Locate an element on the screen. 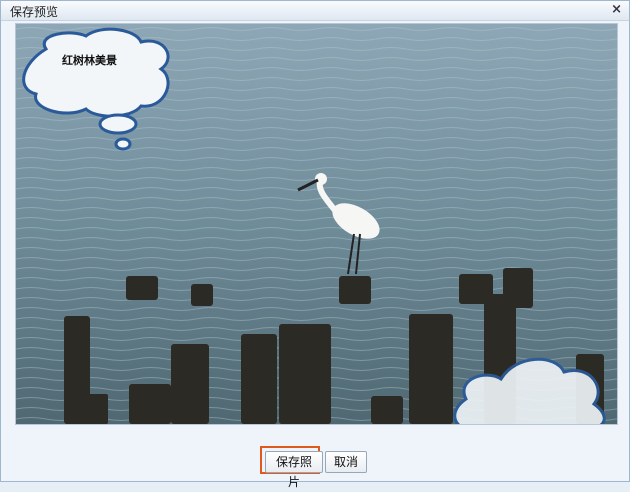 The width and height of the screenshot is (630, 492). close-icon: × is located at coordinates (616, 10).